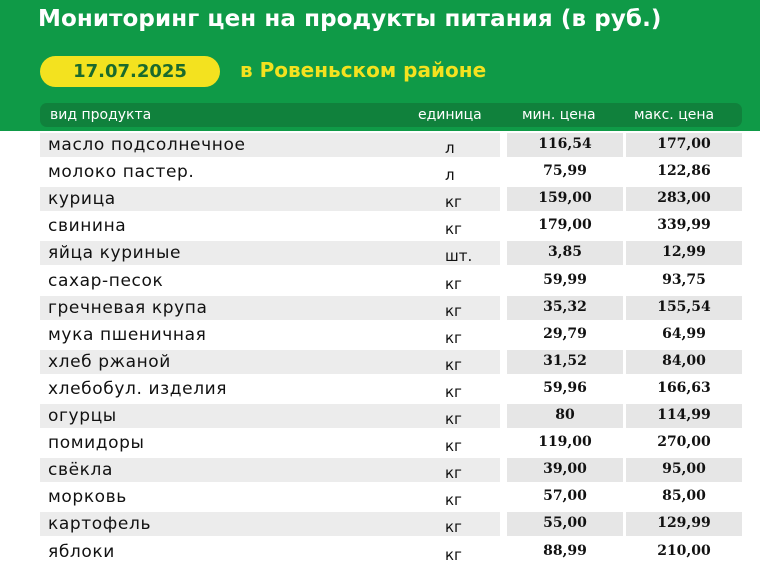 Image resolution: width=760 pixels, height=570 pixels. What do you see at coordinates (130, 71) in the screenshot?
I see `date-badge: 17.07.2025` at bounding box center [130, 71].